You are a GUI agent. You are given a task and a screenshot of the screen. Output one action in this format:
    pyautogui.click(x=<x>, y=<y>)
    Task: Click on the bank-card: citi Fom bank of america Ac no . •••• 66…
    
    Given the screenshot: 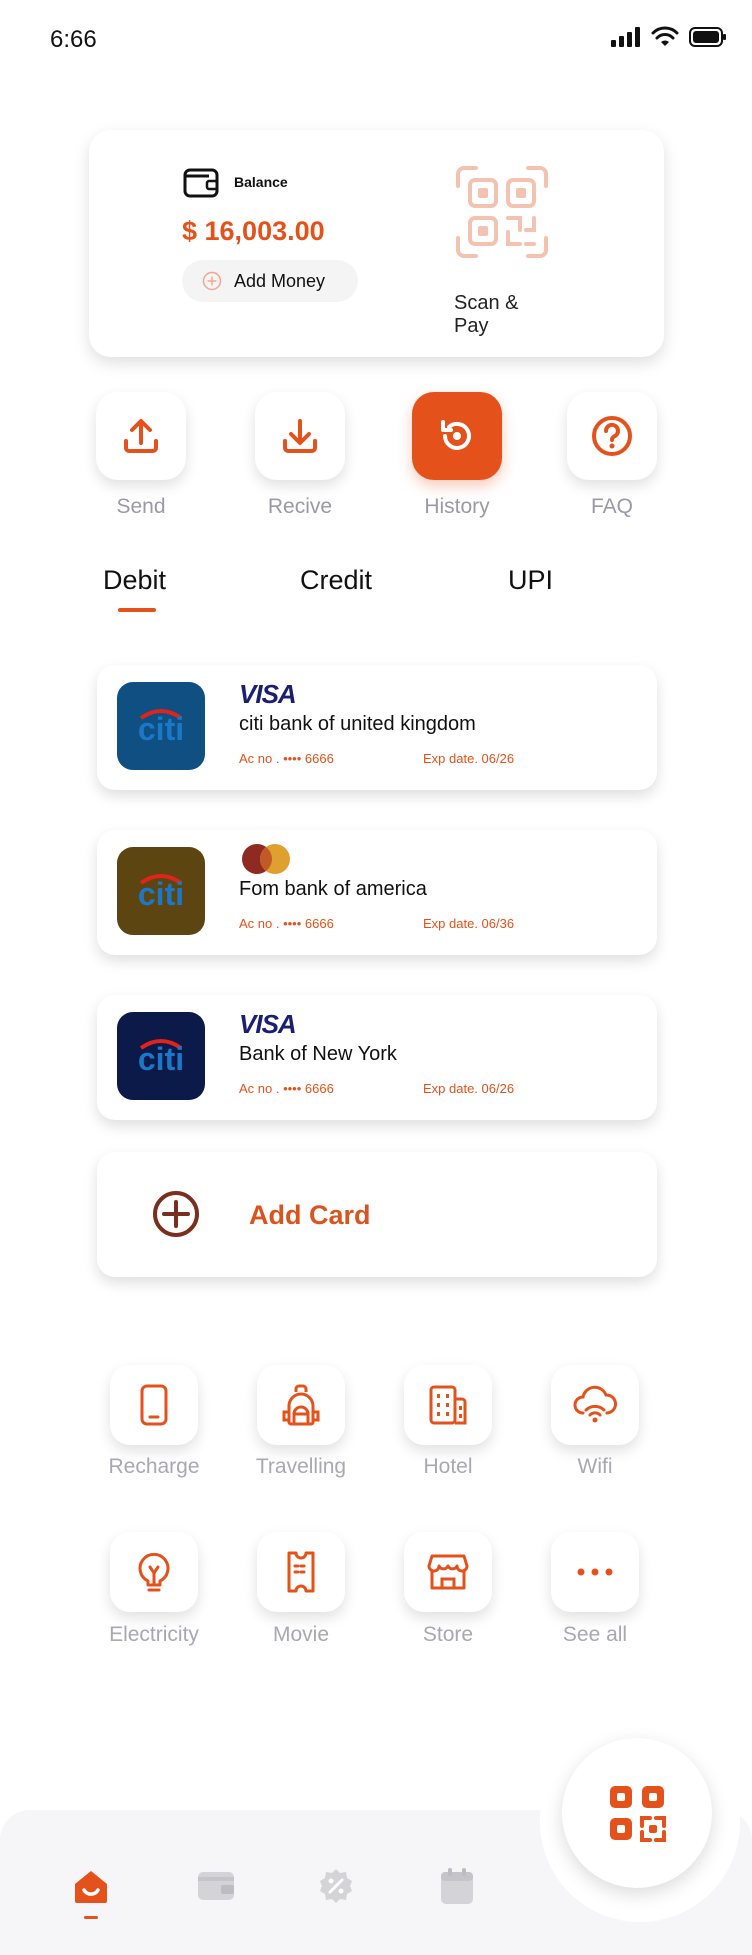 What is the action you would take?
    pyautogui.click(x=377, y=892)
    